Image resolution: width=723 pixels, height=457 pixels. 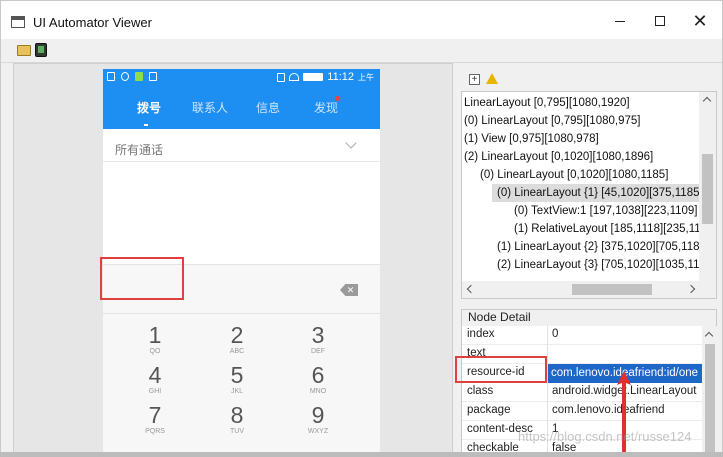 What do you see at coordinates (241, 108) in the screenshot?
I see `phone-tab-bar: 拨号 联系人 信息 发现` at bounding box center [241, 108].